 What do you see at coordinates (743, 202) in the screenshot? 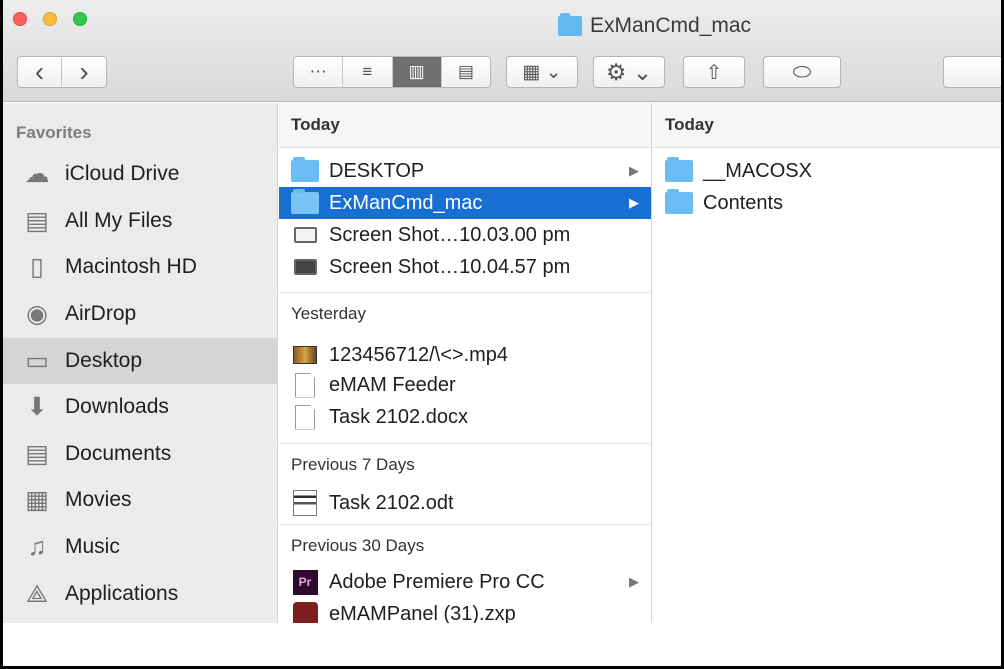
I see `file-name: Contents` at bounding box center [743, 202].